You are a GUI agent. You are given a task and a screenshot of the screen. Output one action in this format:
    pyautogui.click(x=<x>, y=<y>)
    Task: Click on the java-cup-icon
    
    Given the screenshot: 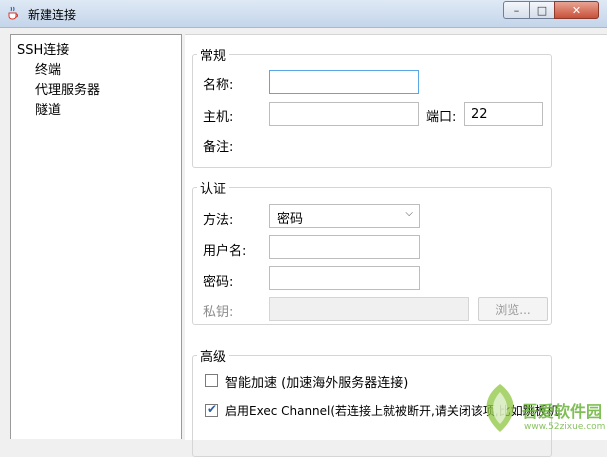 What is the action you would take?
    pyautogui.click(x=13, y=13)
    